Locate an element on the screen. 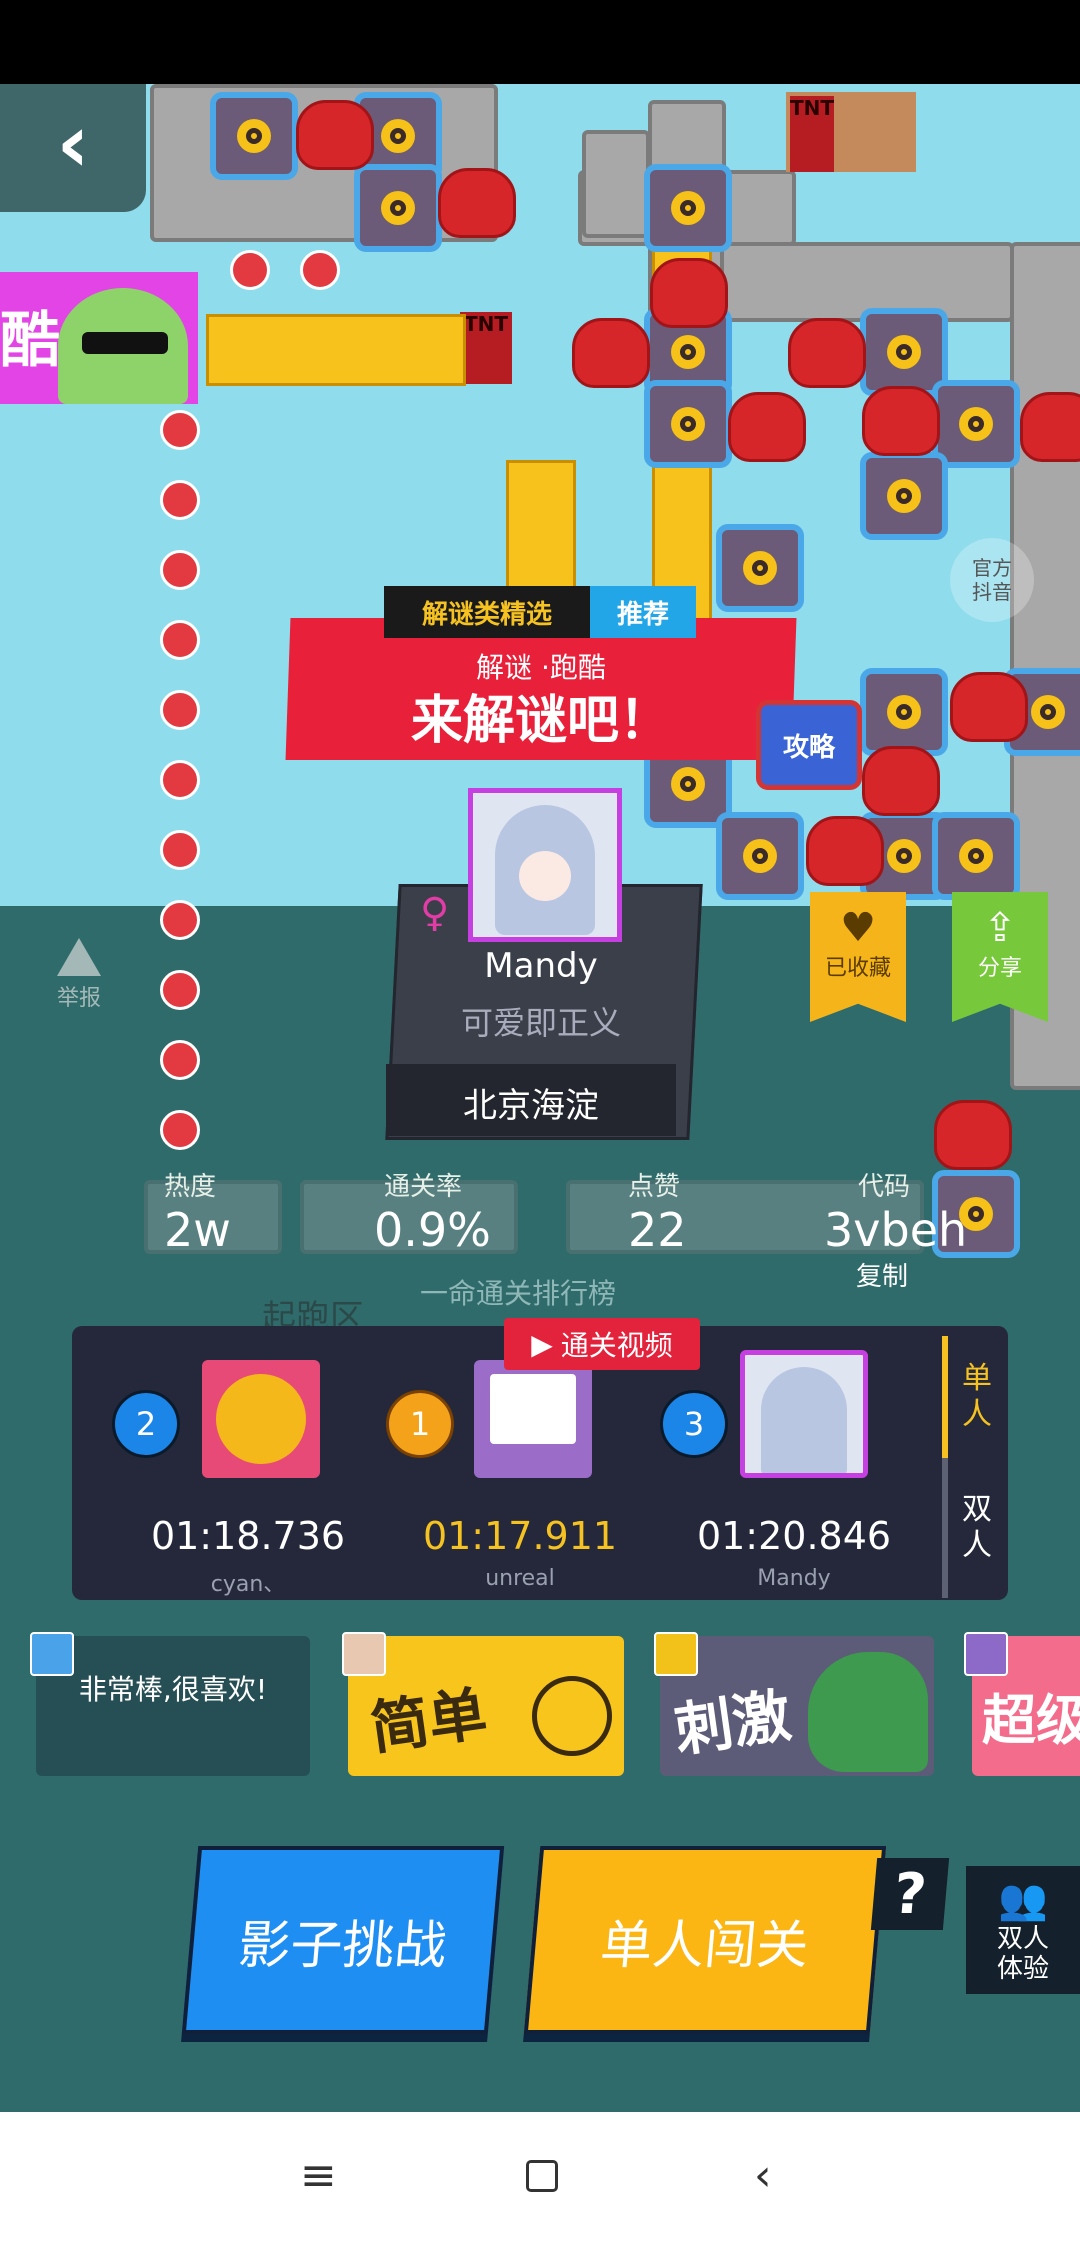  leaderboard-name: cyan、 is located at coordinates (248, 1584).